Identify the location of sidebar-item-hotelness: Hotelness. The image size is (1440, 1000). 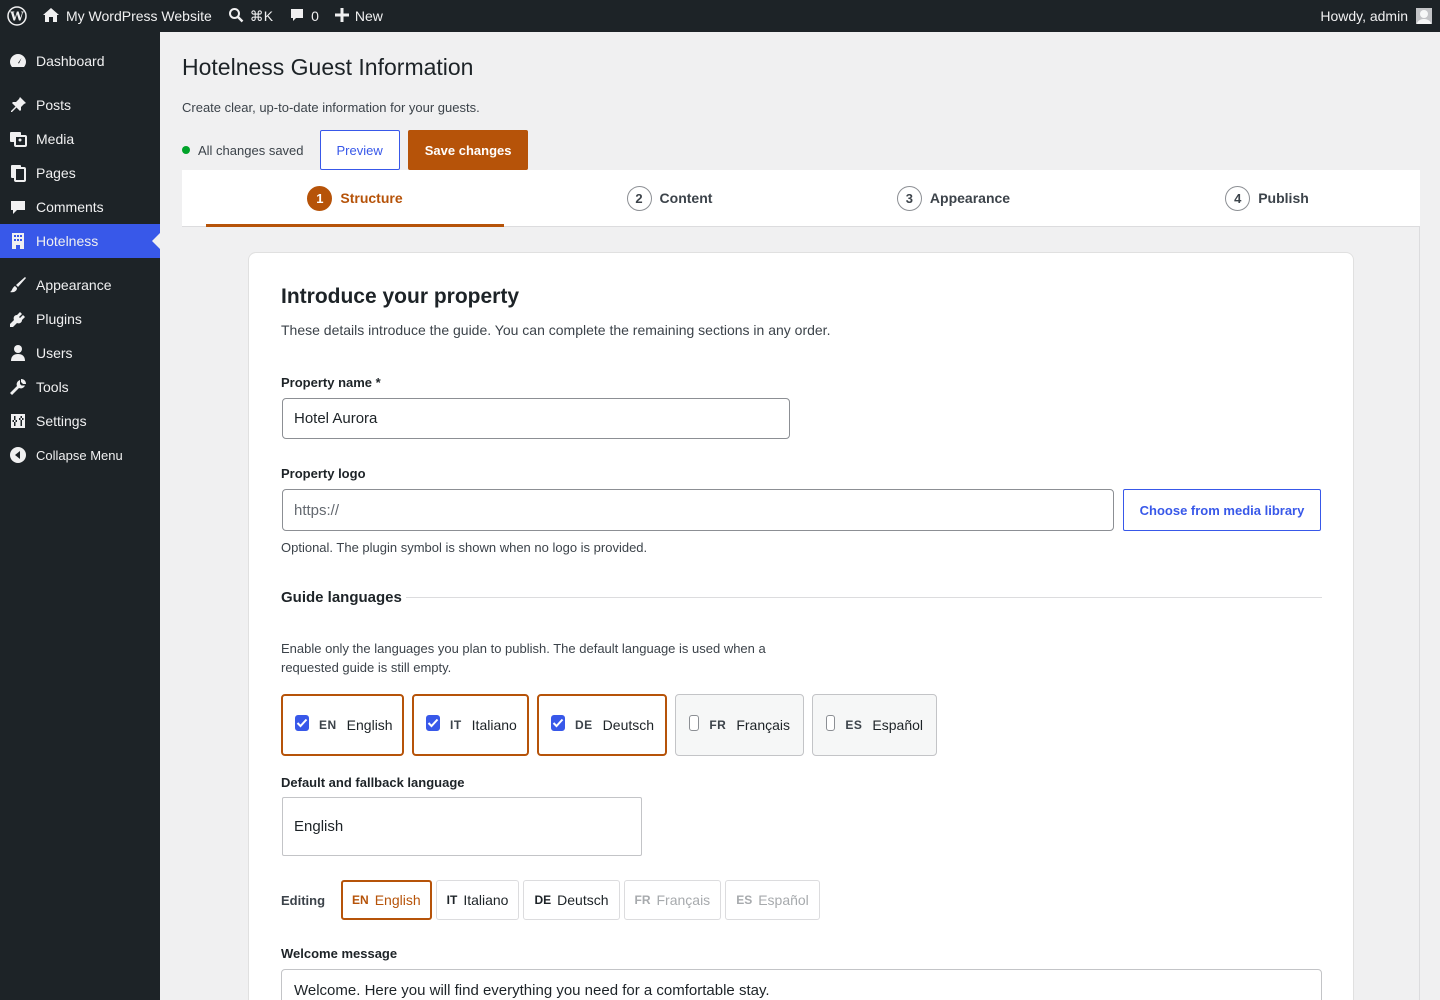
(80, 241).